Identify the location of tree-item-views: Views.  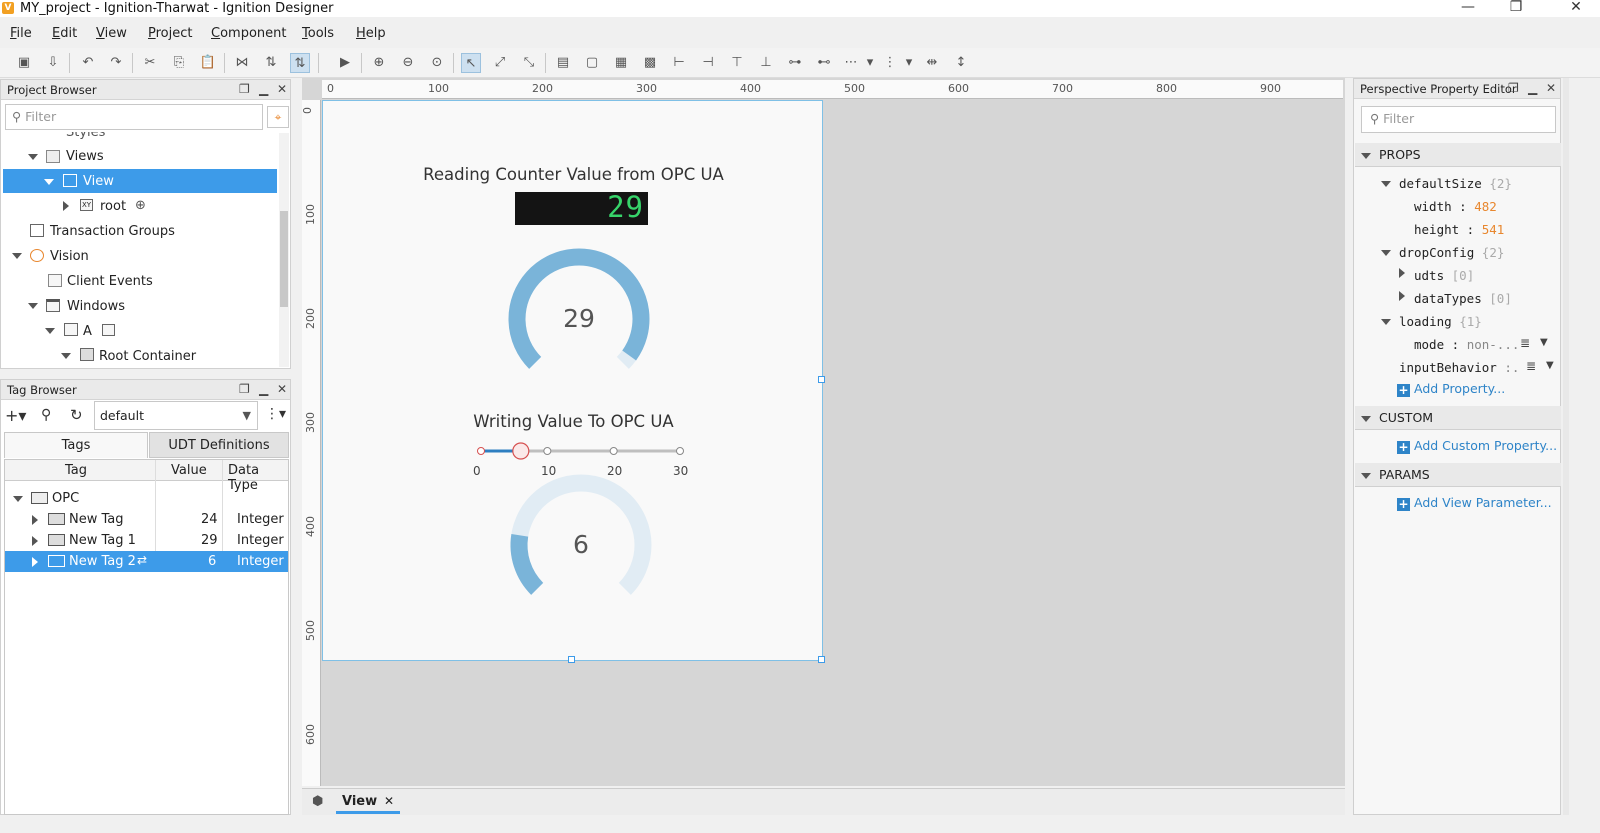
(85, 156).